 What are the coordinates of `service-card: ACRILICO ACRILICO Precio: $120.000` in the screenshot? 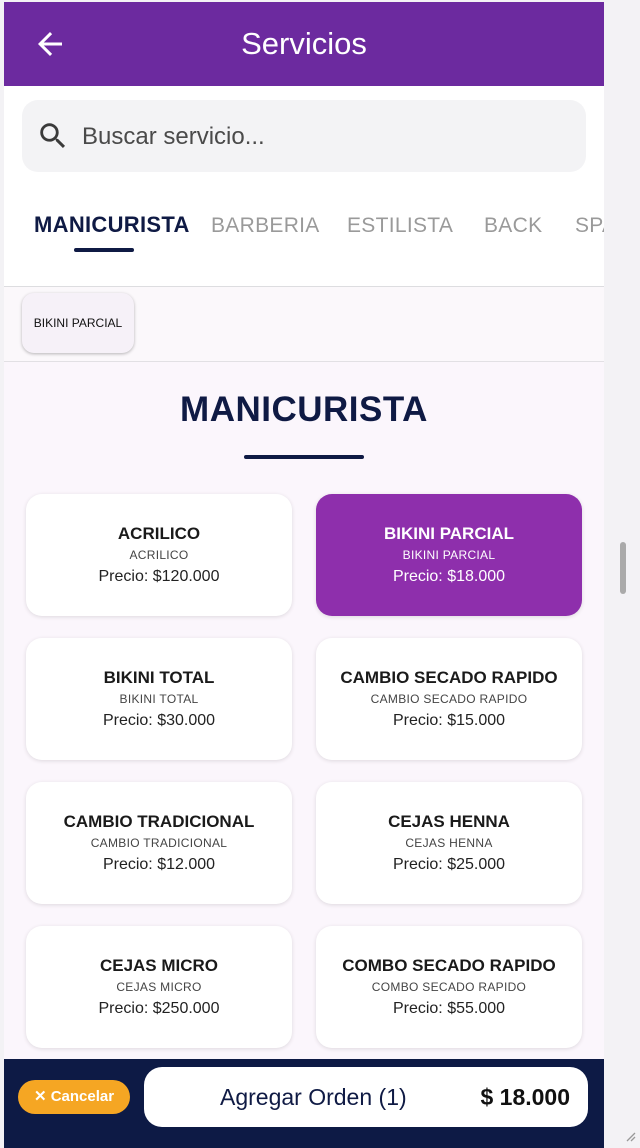 It's located at (159, 555).